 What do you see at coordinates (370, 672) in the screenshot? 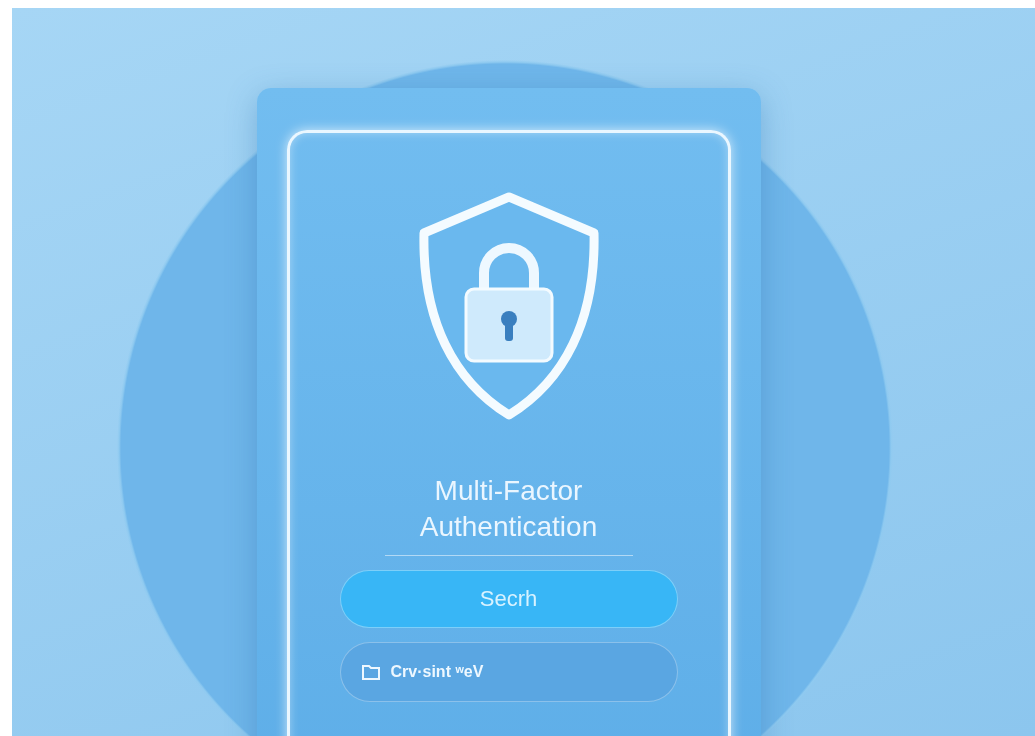
I see `folder-icon` at bounding box center [370, 672].